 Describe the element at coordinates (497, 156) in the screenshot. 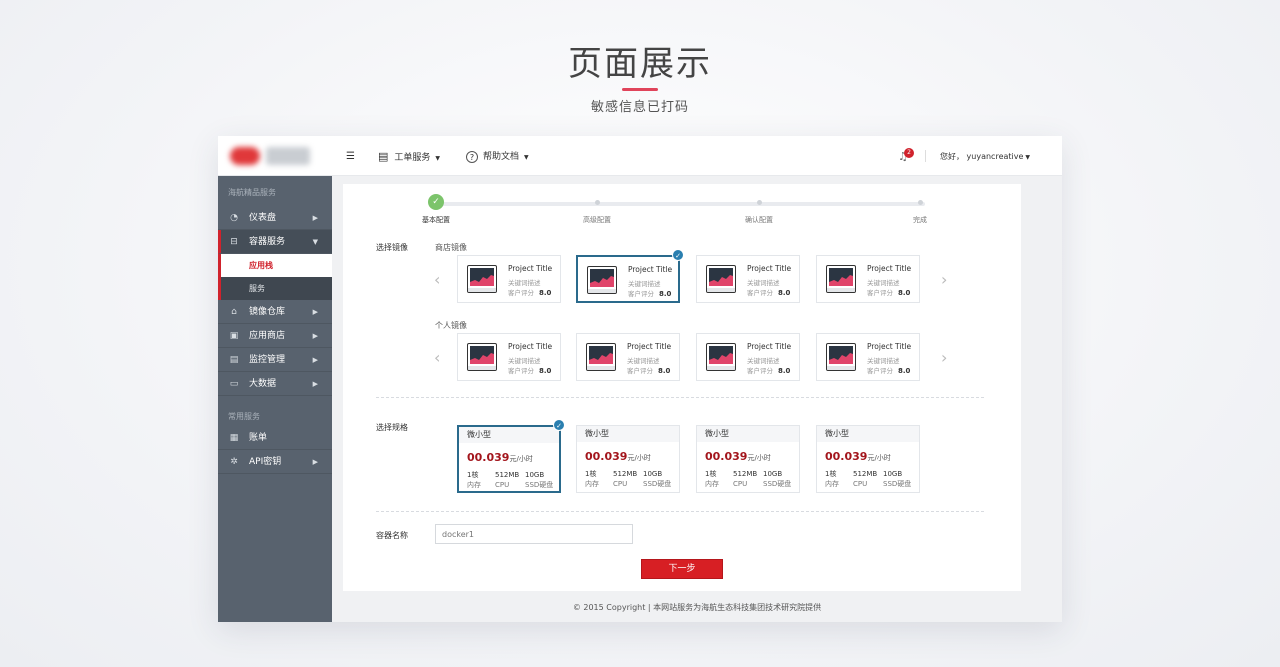

I see `help-menu: ? 帮助文档 ▼` at that location.